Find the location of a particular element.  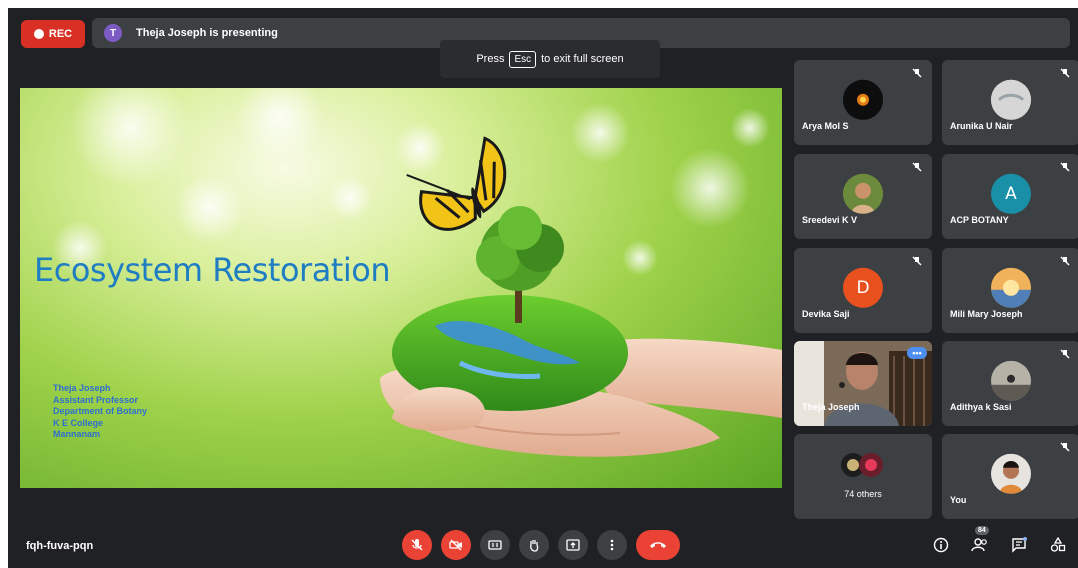

self-tile: You is located at coordinates (1010, 476).